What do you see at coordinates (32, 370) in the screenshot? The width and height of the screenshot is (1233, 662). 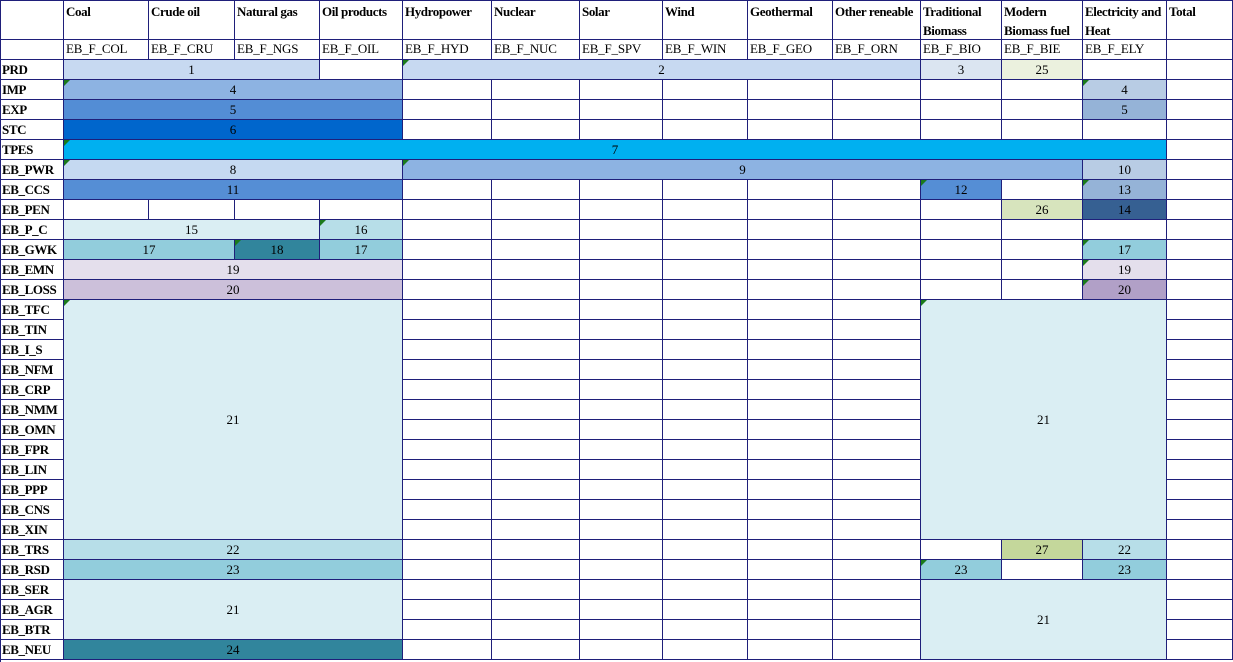 I see `row-label: EB_NFM` at bounding box center [32, 370].